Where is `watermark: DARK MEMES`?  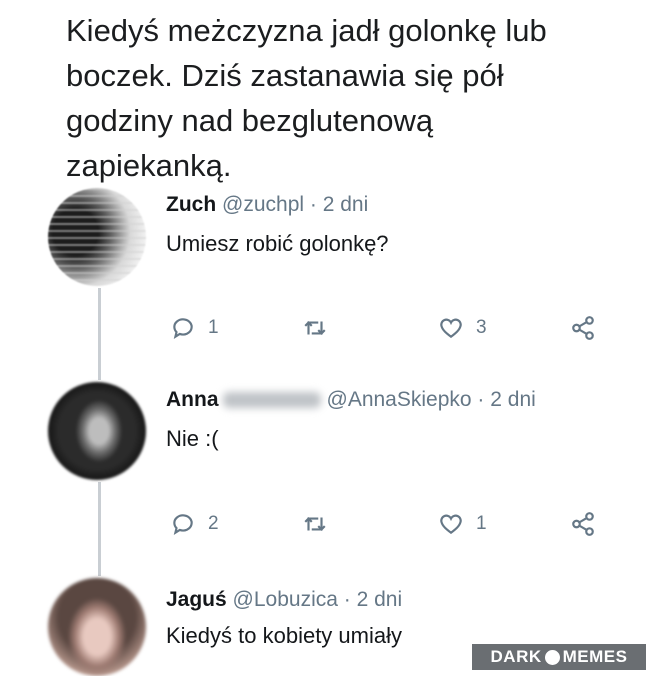
watermark: DARK MEMES is located at coordinates (559, 657).